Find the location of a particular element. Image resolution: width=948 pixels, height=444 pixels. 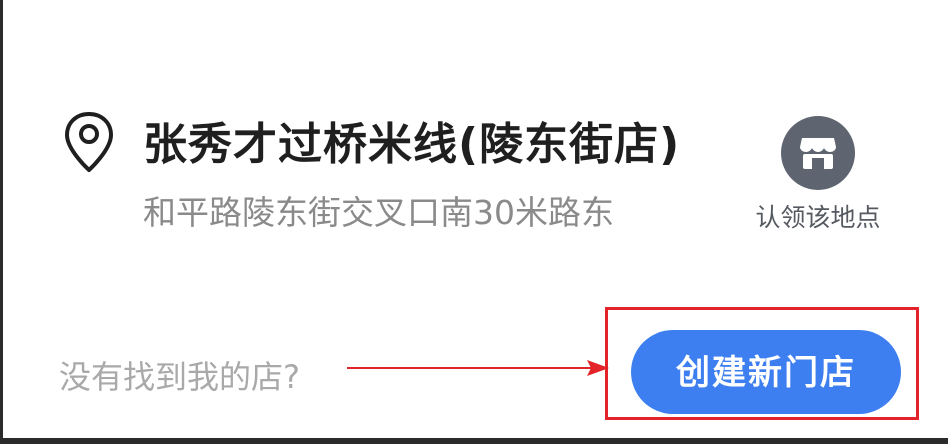

store-not-found-prompt: 没有找到我的店? is located at coordinates (179, 377).